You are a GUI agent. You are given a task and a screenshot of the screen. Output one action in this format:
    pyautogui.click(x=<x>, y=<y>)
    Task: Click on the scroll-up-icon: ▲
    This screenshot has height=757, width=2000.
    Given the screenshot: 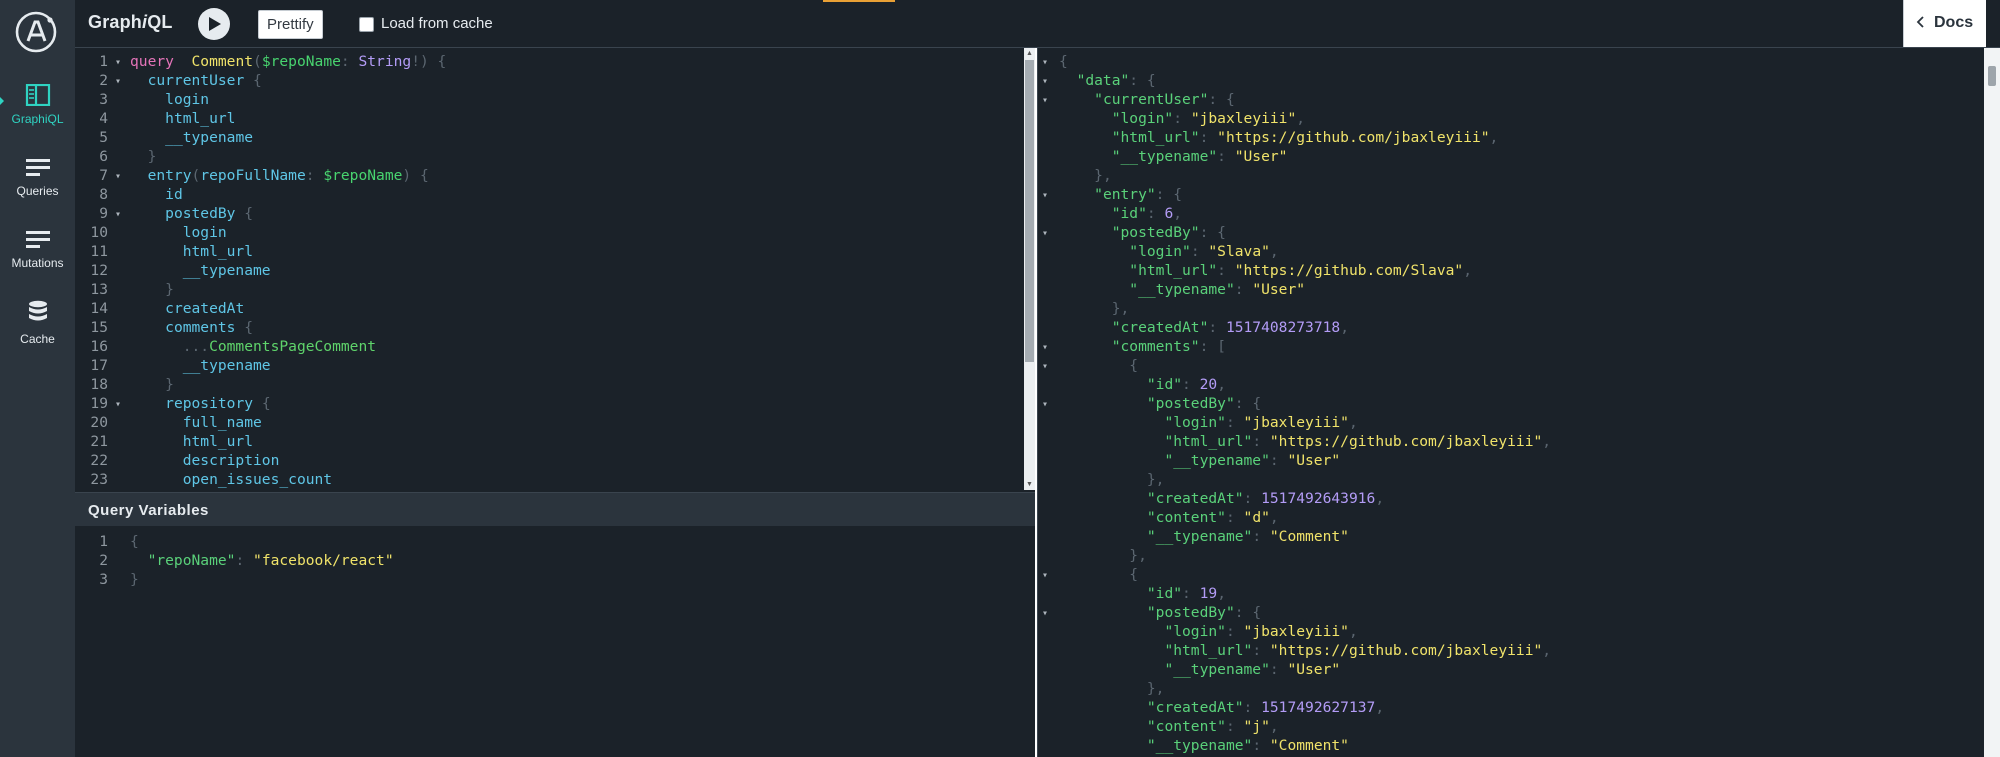 What is the action you would take?
    pyautogui.click(x=1029, y=53)
    